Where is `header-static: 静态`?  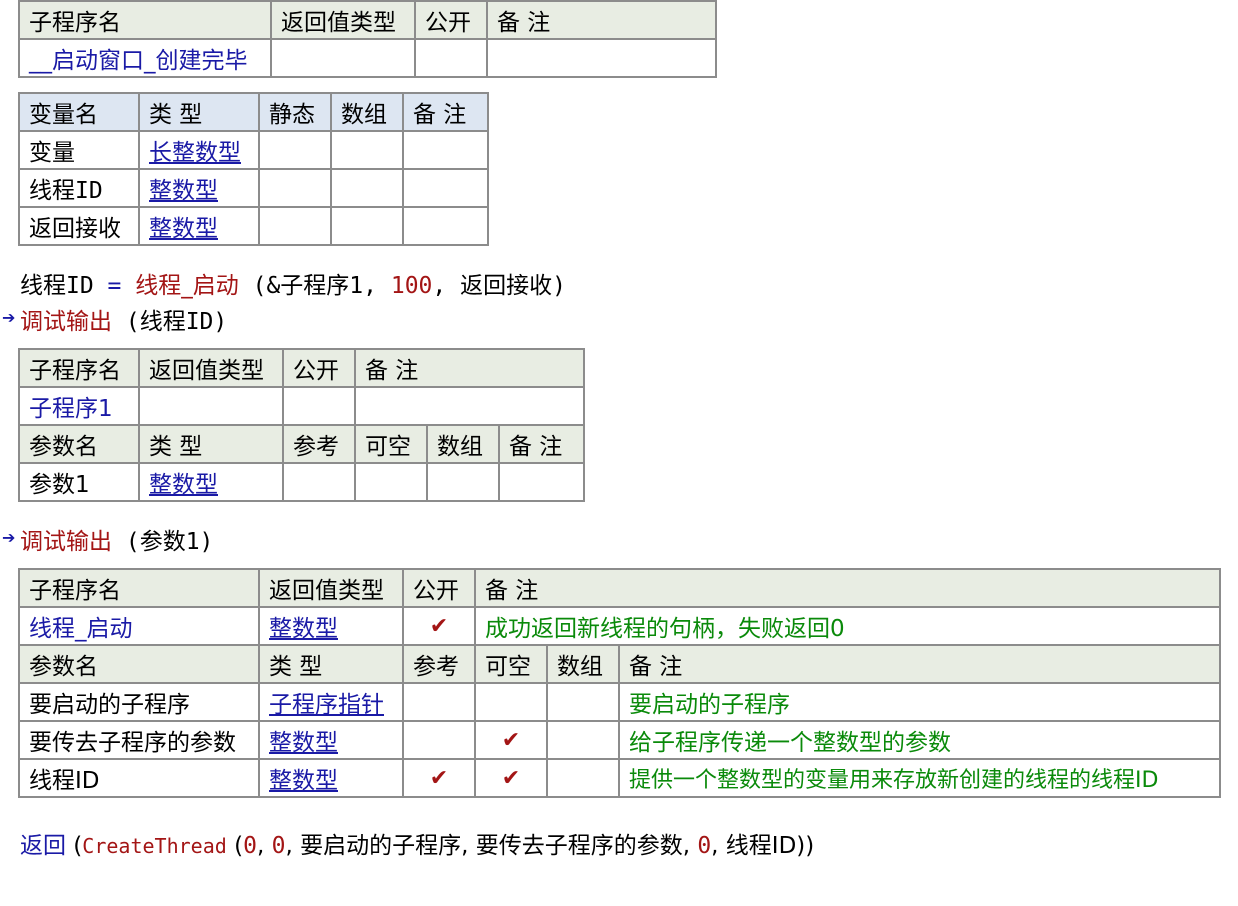 header-static: 静态 is located at coordinates (295, 112).